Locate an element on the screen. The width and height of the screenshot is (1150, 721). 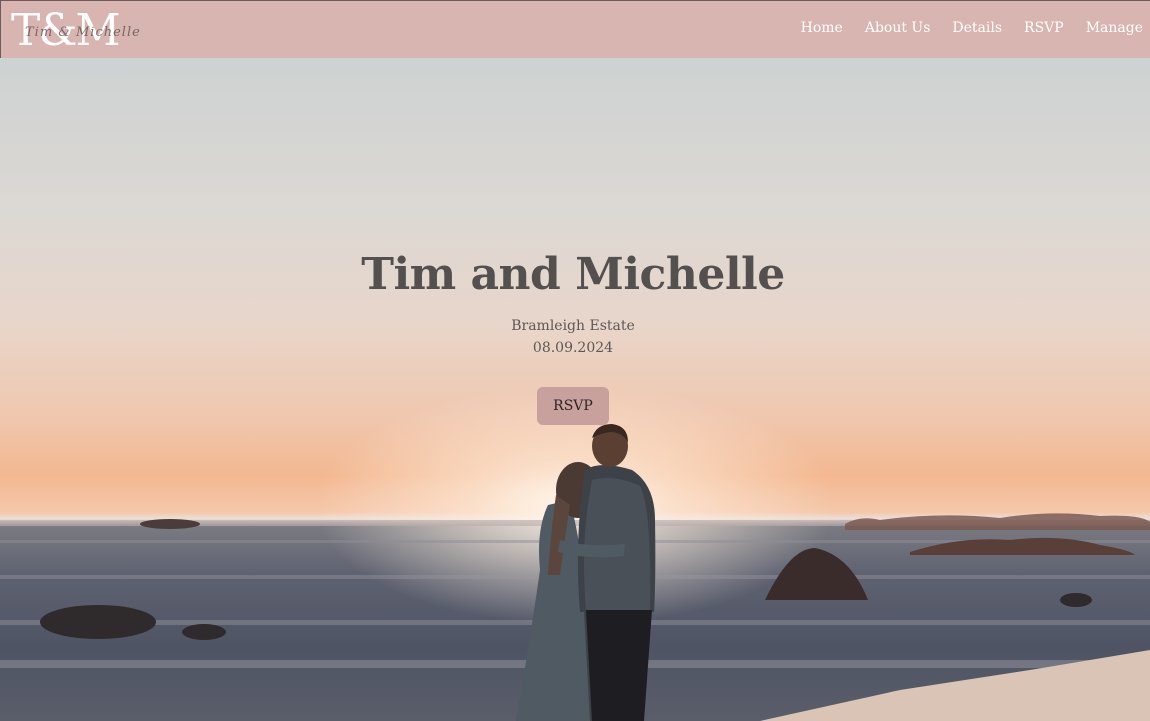
nav-link-about-us: About Us is located at coordinates (898, 28).